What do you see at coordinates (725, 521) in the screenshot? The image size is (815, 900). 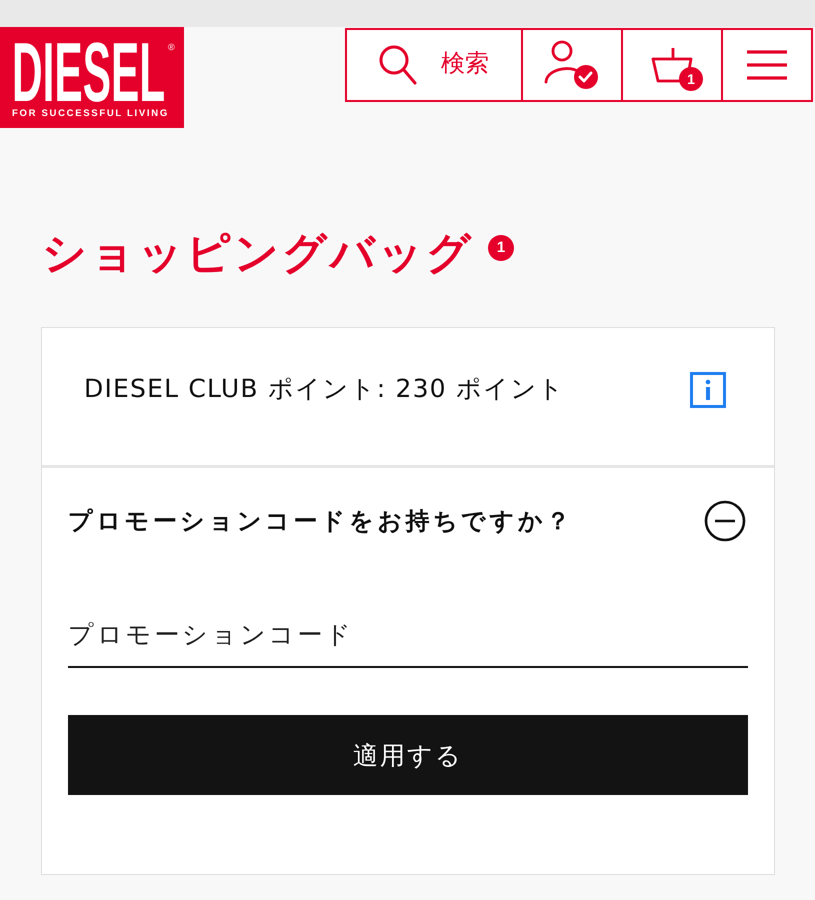 I see `minus-circle-icon` at bounding box center [725, 521].